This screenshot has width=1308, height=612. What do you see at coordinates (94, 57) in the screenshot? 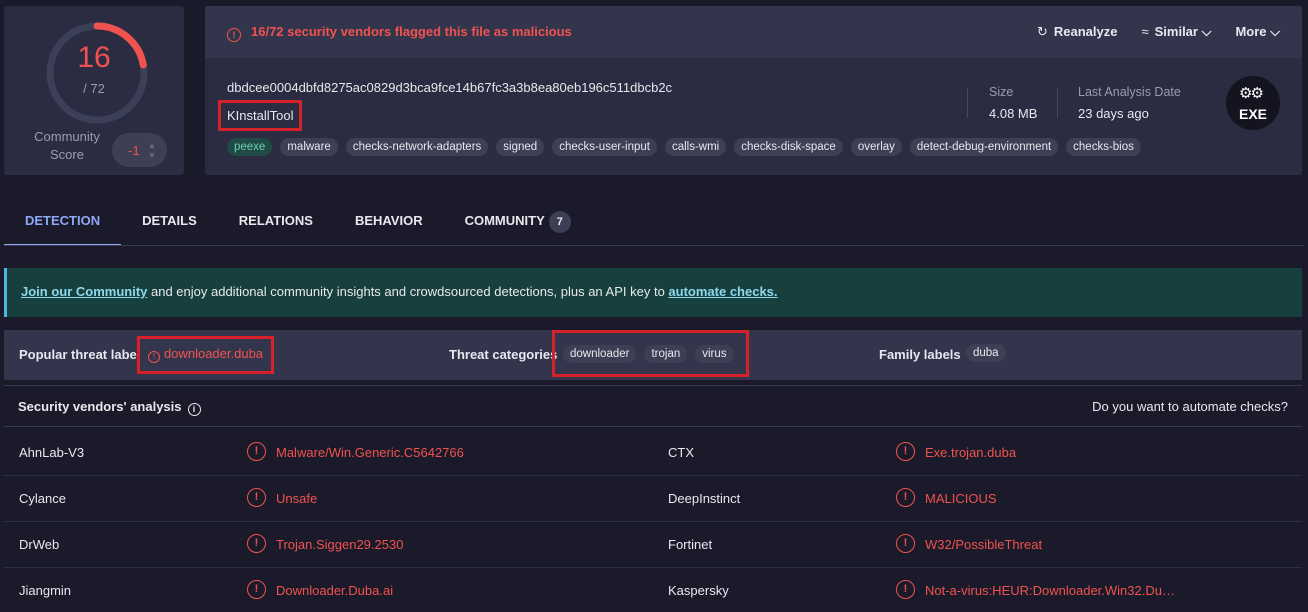
I see `detection-count: 16` at bounding box center [94, 57].